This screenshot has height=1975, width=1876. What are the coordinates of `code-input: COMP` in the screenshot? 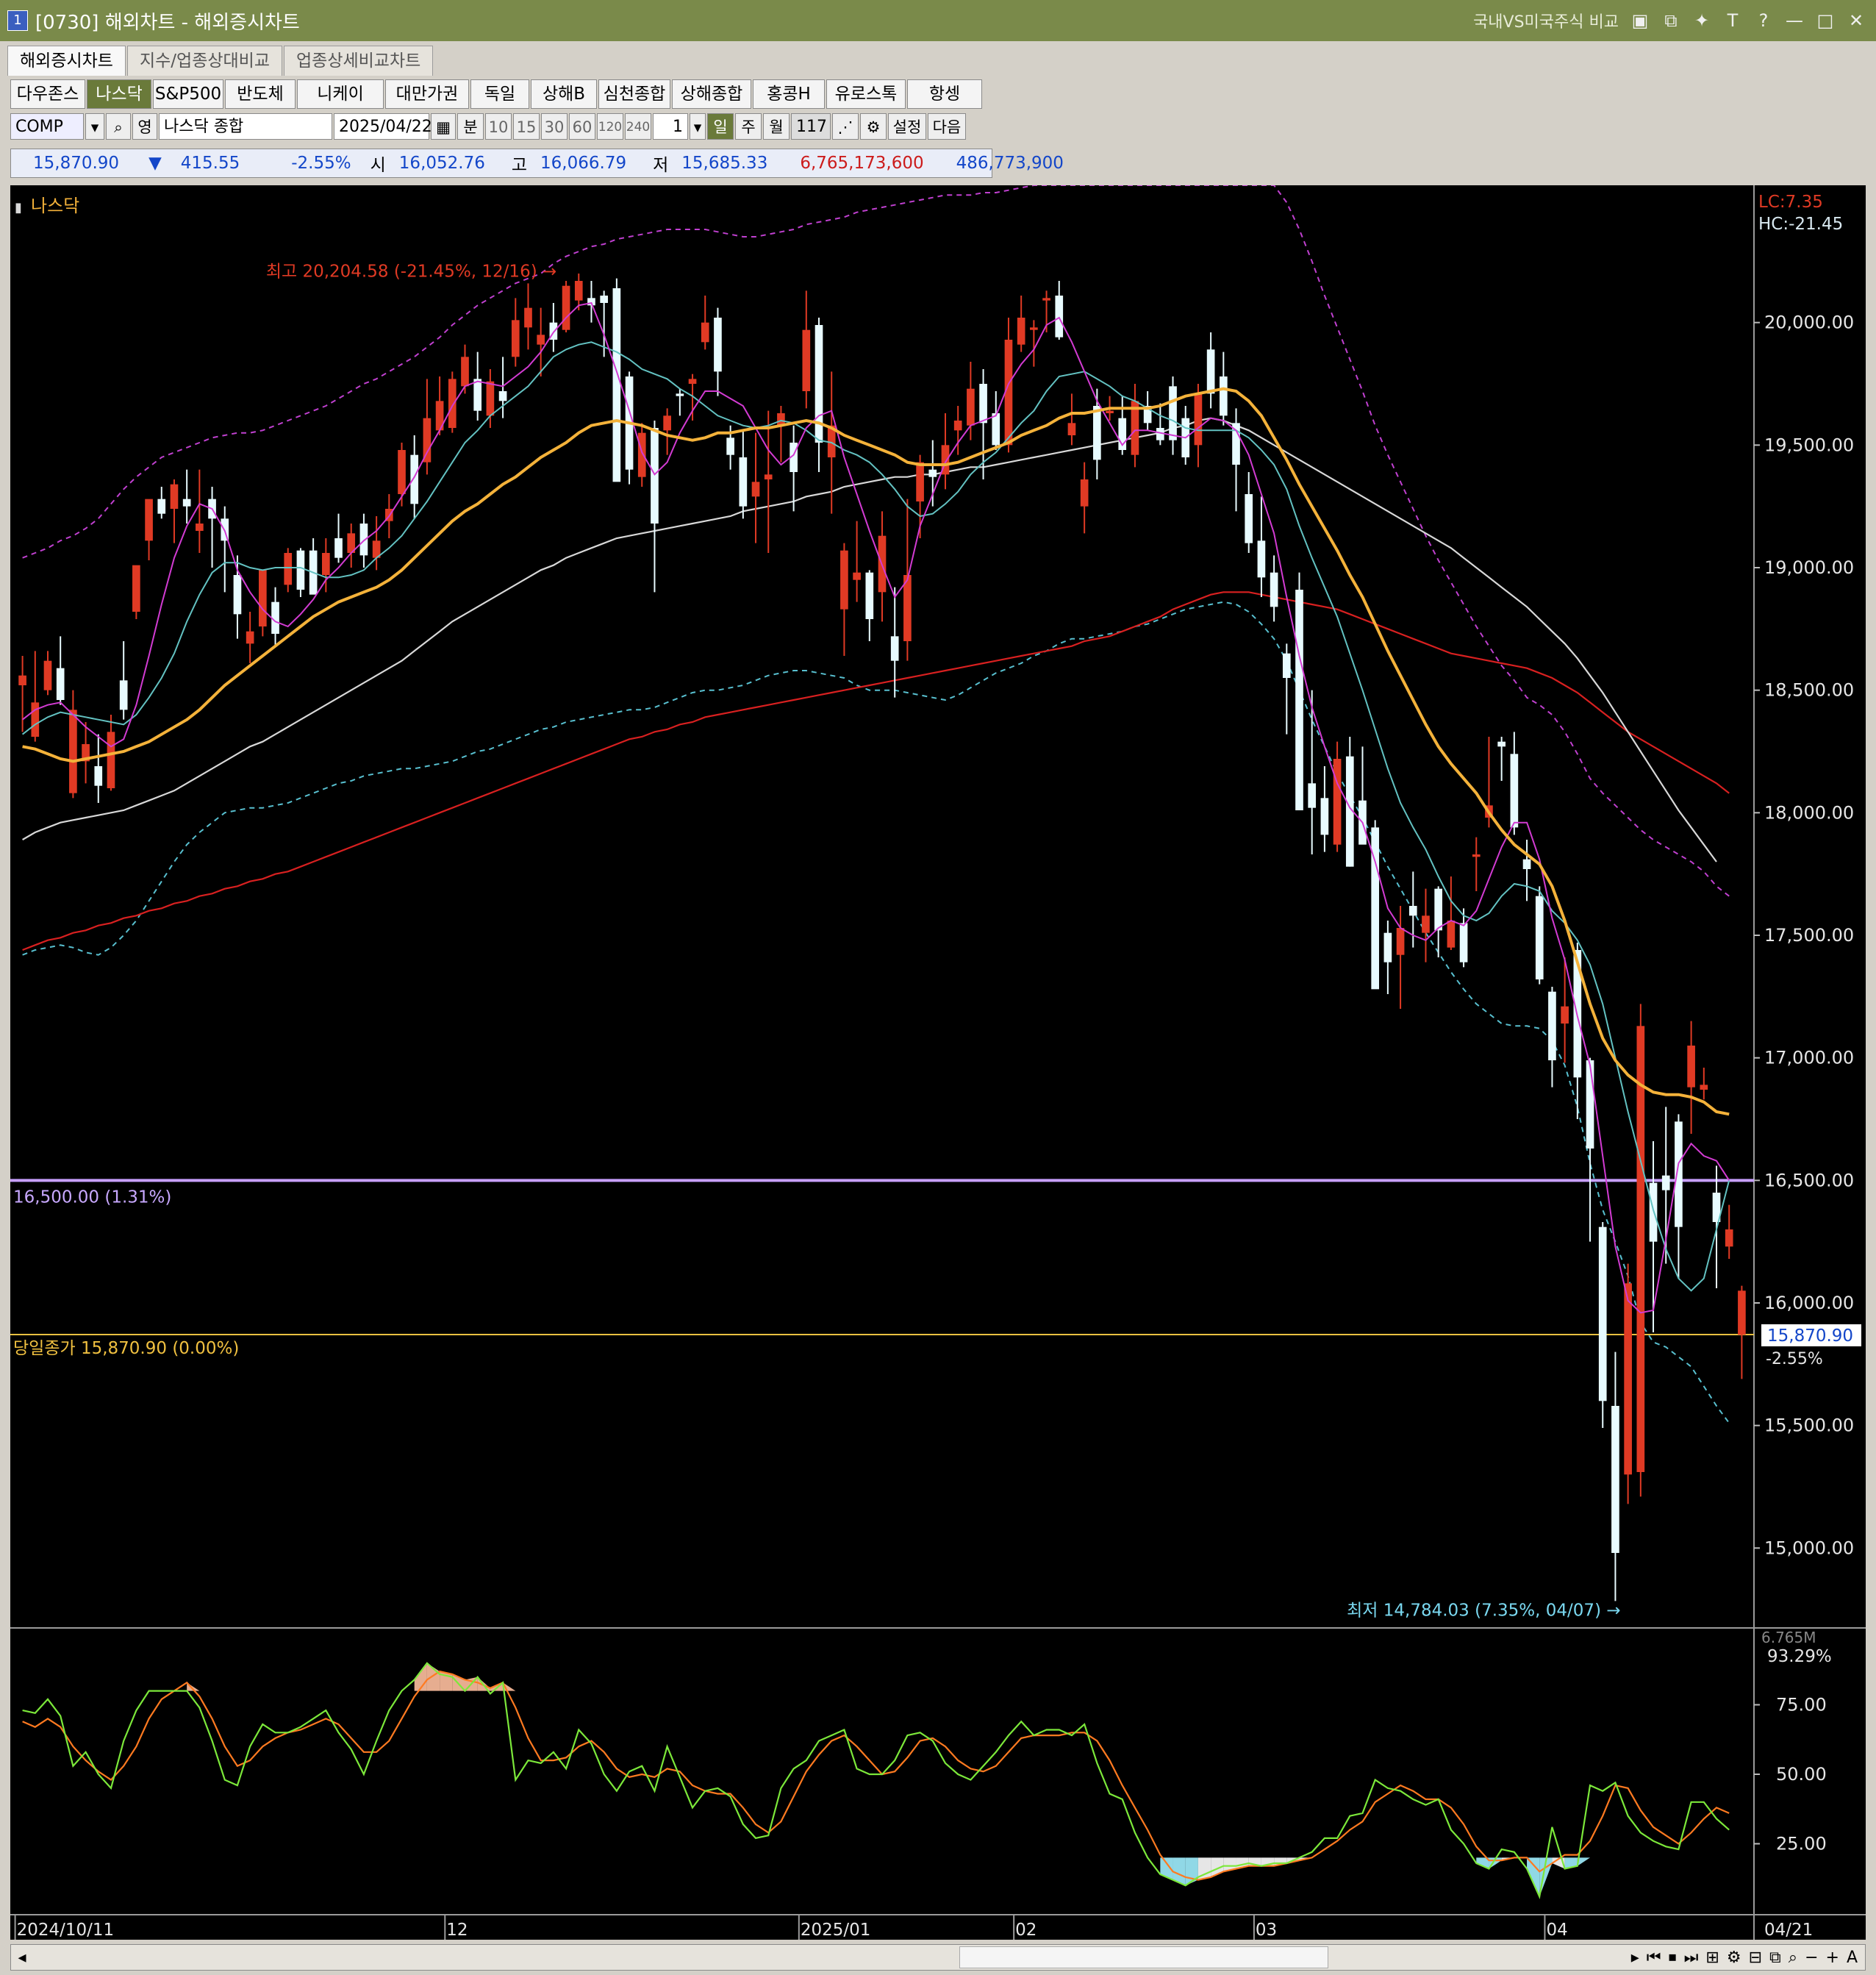 It's located at (47, 127).